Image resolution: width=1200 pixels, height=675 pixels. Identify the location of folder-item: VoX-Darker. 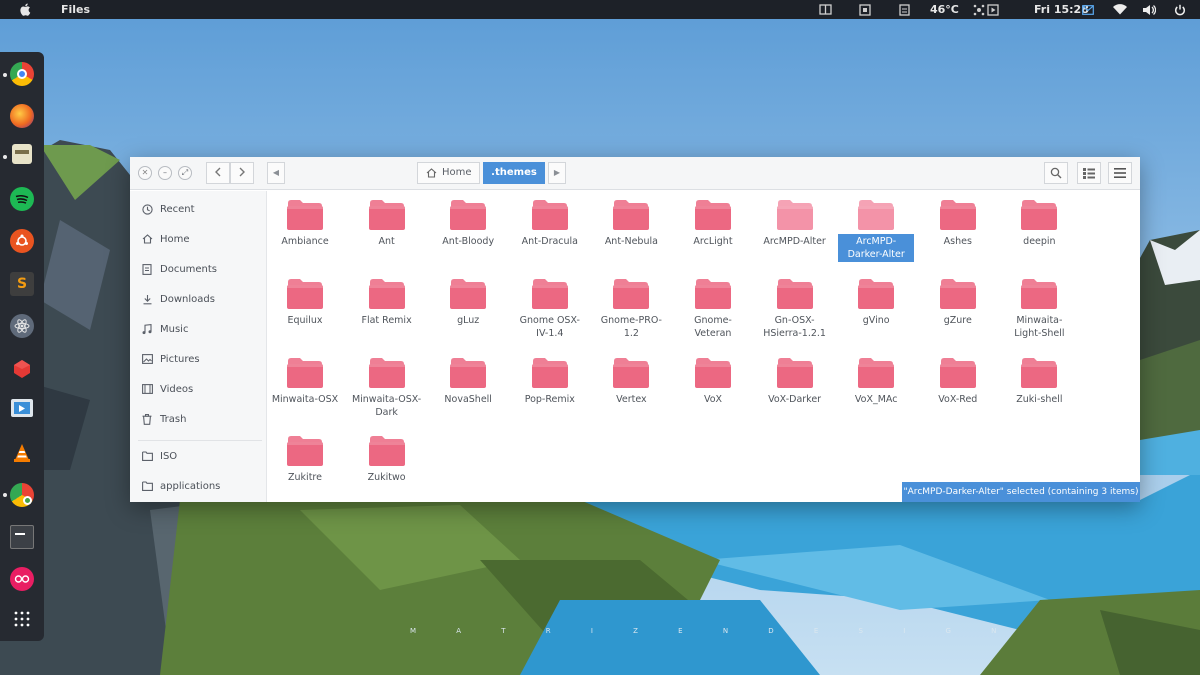
(795, 382).